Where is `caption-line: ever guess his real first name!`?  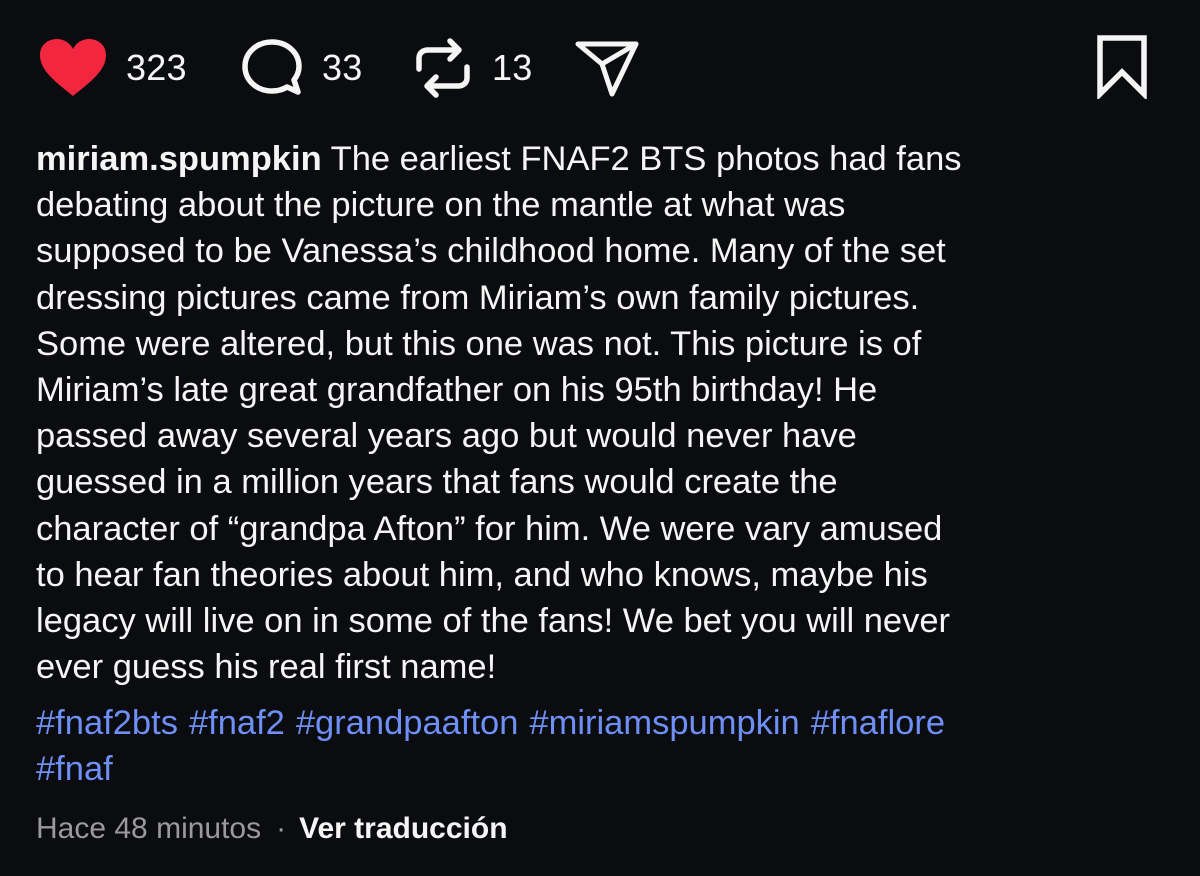 caption-line: ever guess his real first name! is located at coordinates (266, 667).